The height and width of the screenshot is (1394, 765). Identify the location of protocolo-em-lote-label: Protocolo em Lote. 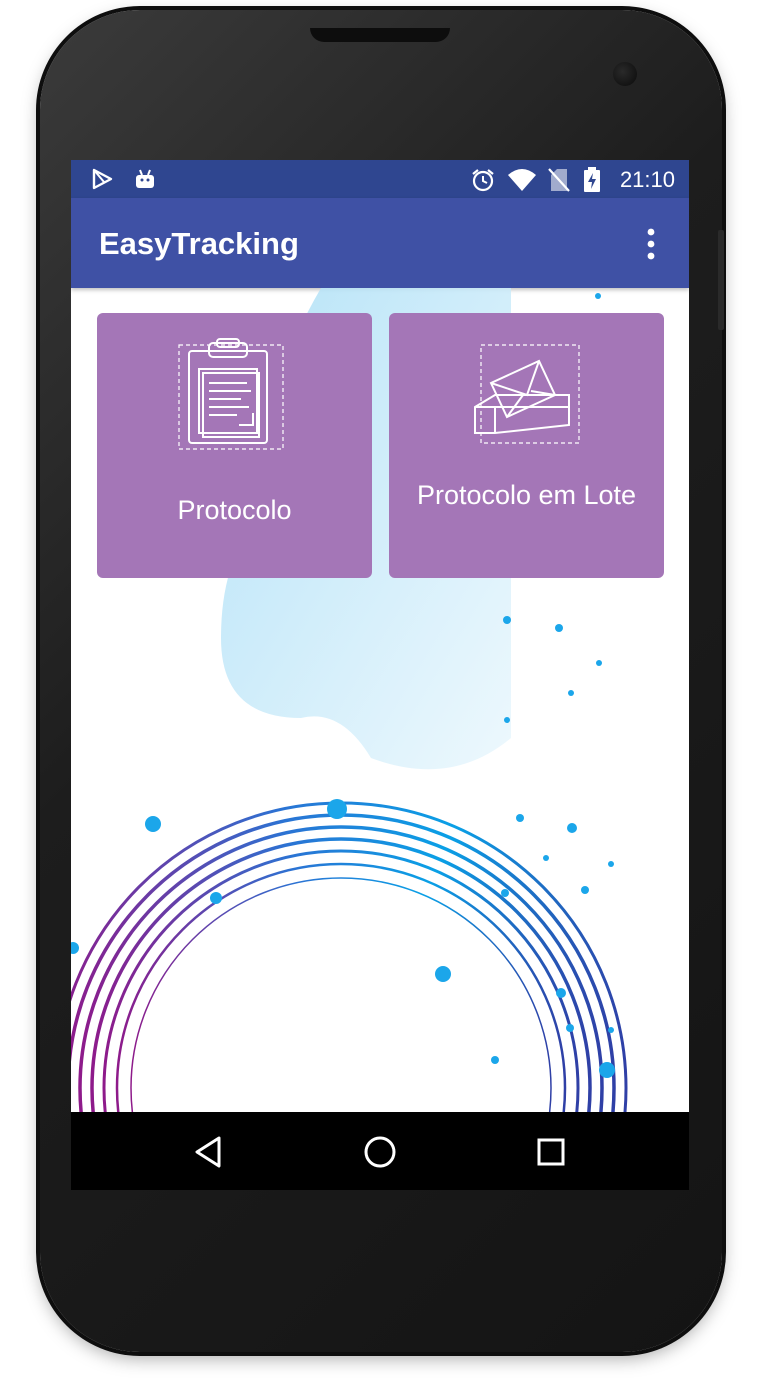
(526, 495).